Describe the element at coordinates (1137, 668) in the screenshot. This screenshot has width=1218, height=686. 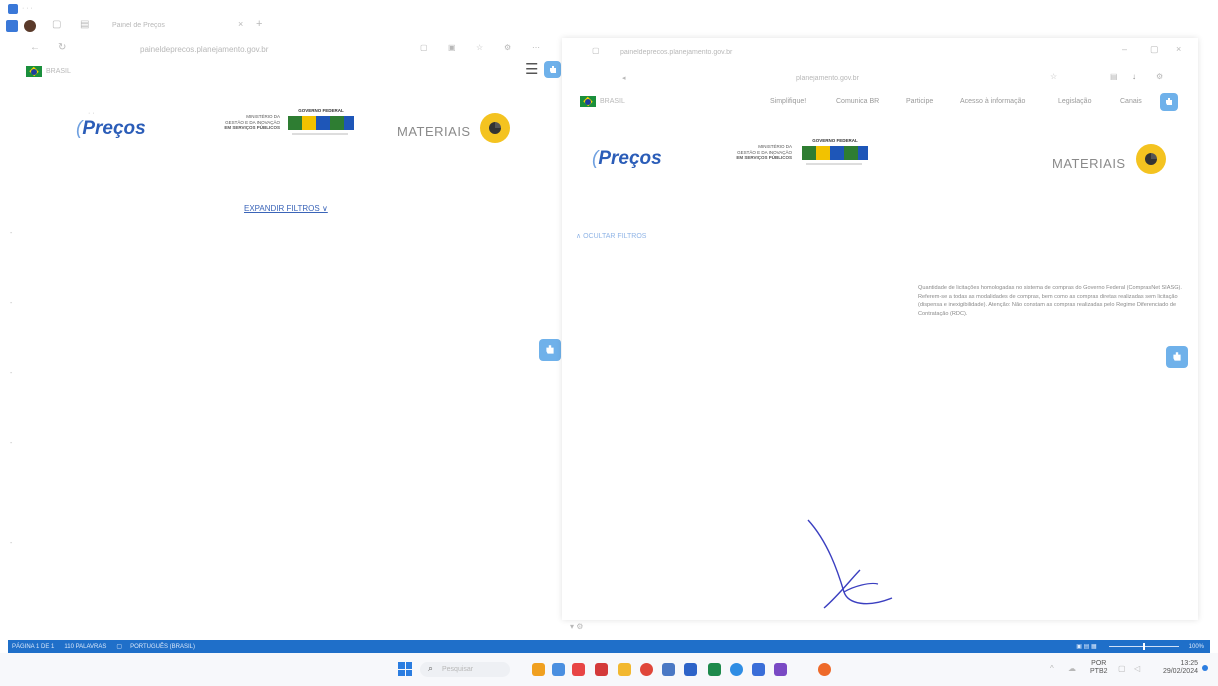
I see `volume-icon: ◁` at that location.